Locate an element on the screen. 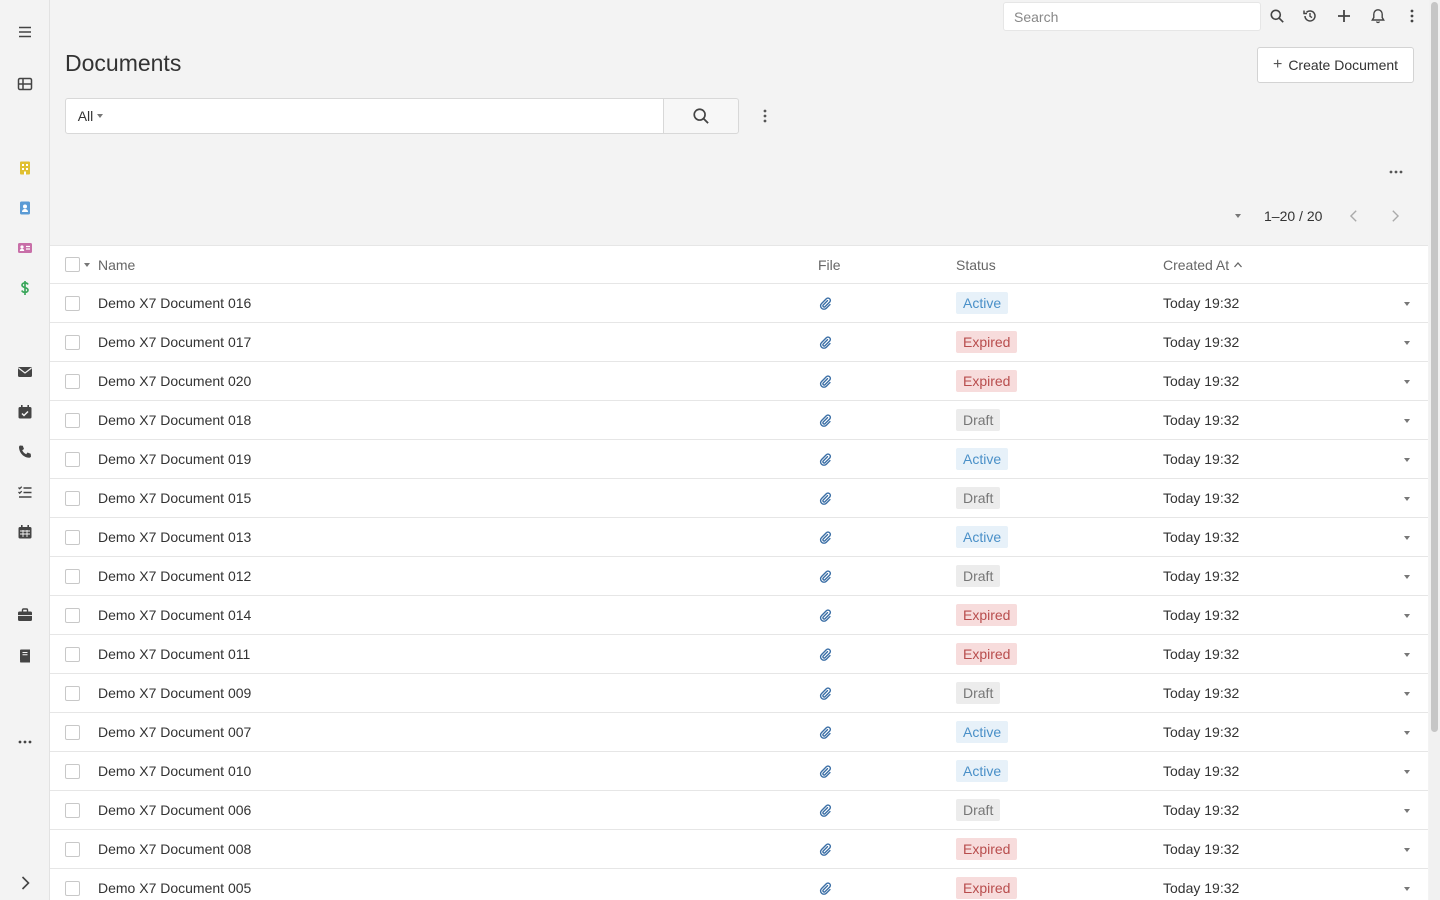  column-header-name: Name is located at coordinates (116, 265).